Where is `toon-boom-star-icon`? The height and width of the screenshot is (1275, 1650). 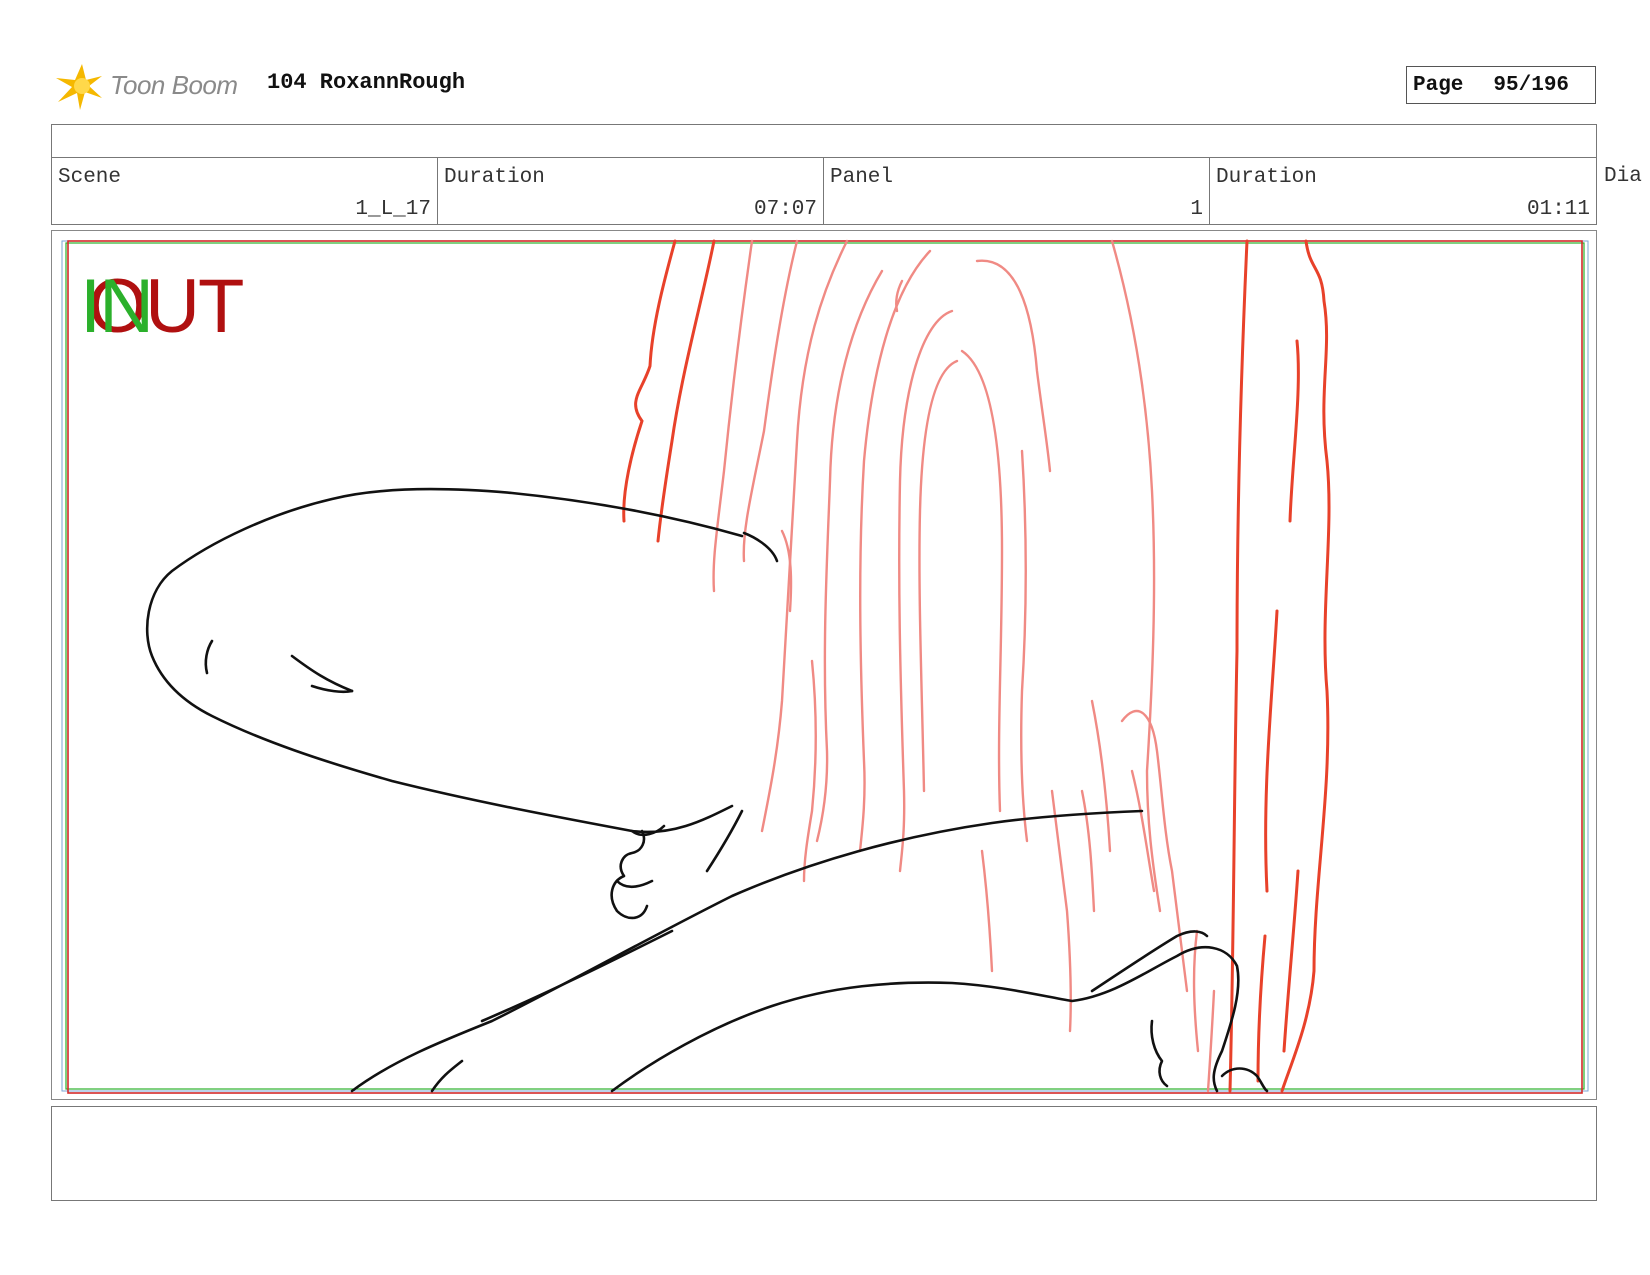
toon-boom-star-icon is located at coordinates (79, 87).